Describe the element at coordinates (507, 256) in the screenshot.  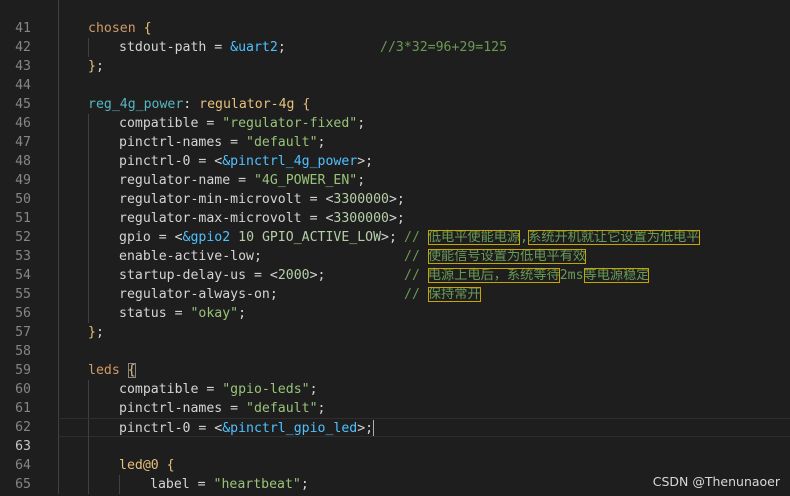
I see `highlighted-comment: 使能信号设置为低电平有效` at that location.